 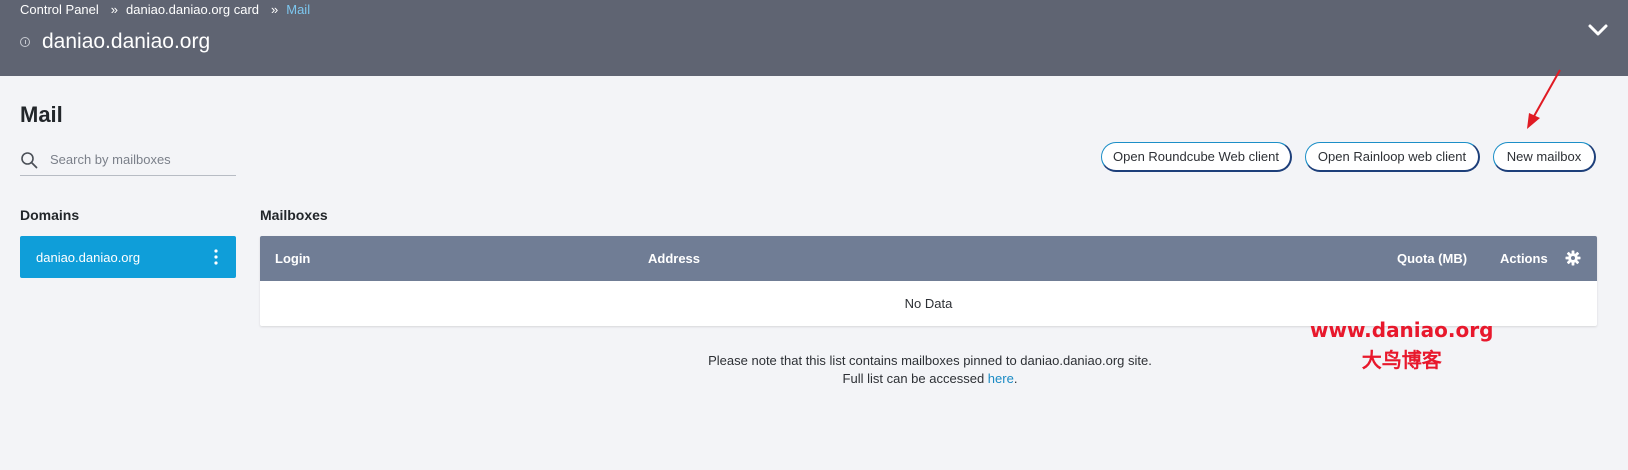 I want to click on search-icon, so click(x=29, y=159).